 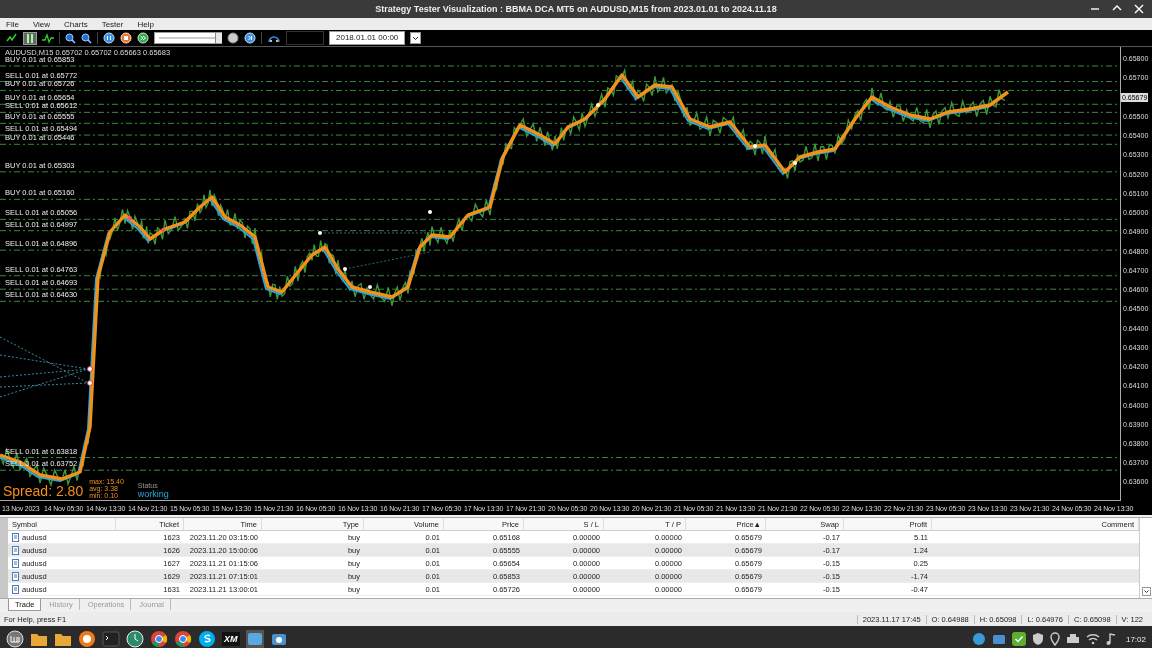 I want to click on pause-icon, so click(x=30, y=38).